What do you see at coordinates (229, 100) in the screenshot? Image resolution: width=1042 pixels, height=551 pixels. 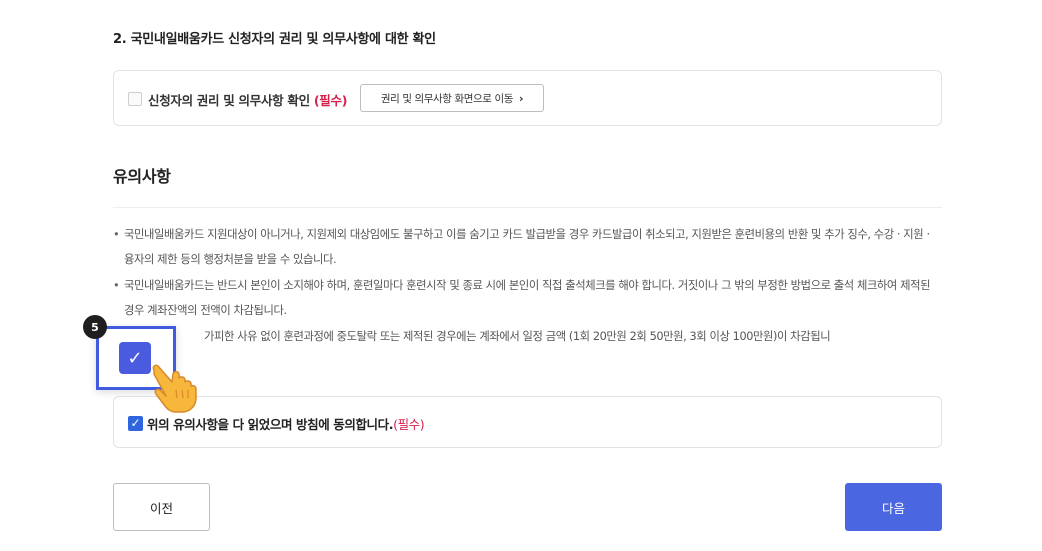 I see `rights-label-text: 신청자의 권리 및 의무사항 확인` at bounding box center [229, 100].